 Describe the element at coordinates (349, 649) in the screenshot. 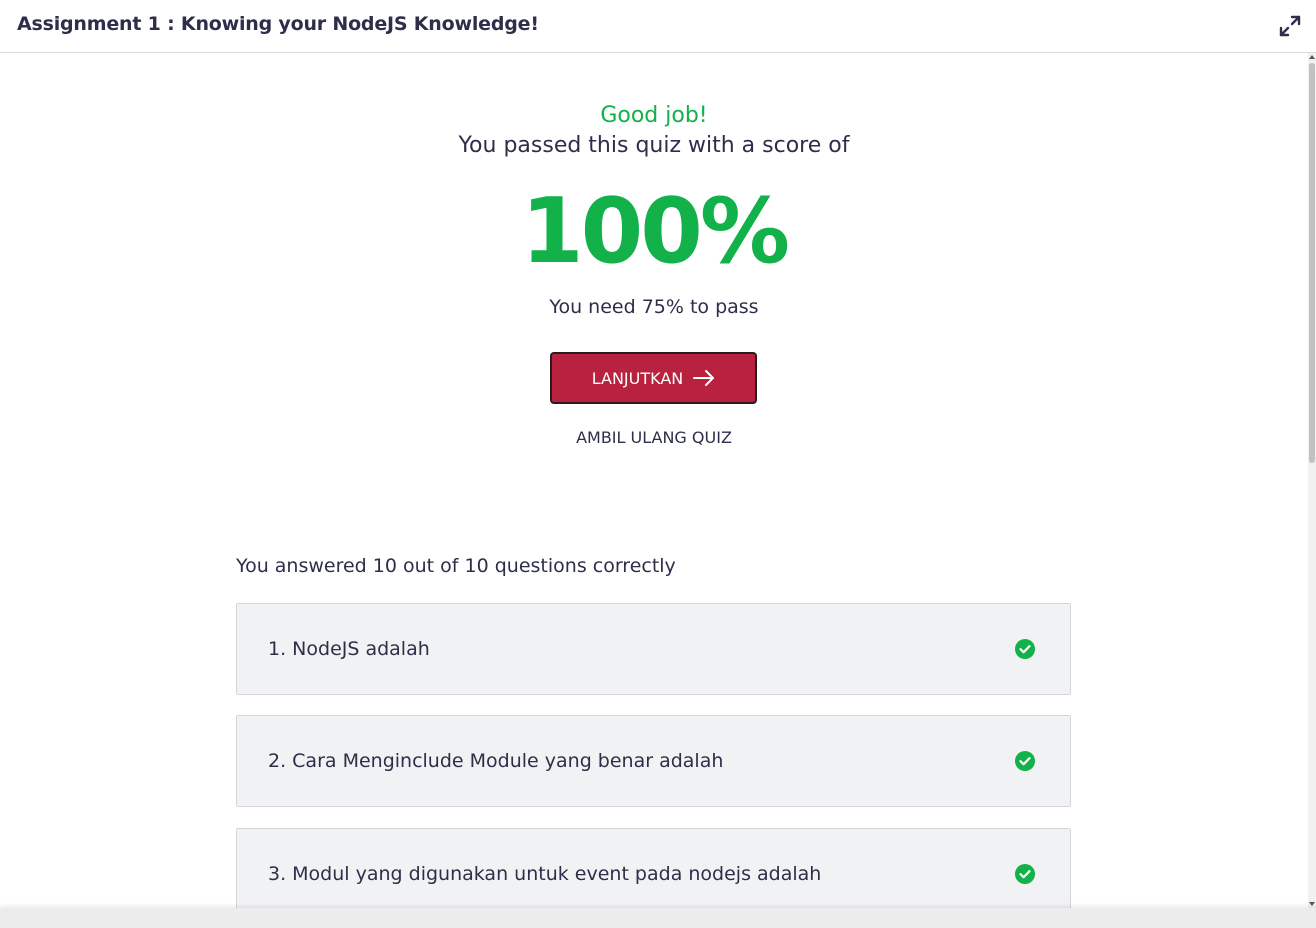

I see `question-label: 1. NodeJS adalah` at that location.